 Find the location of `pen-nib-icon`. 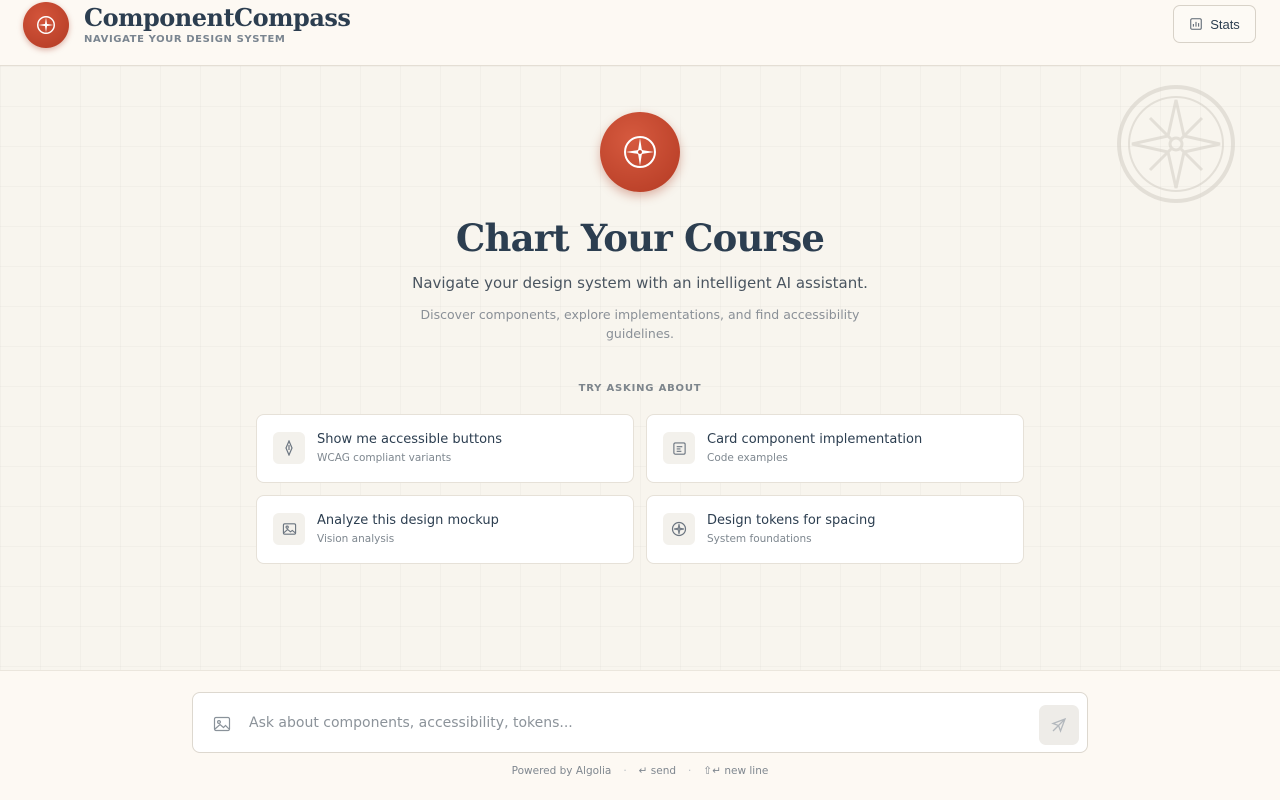

pen-nib-icon is located at coordinates (289, 448).